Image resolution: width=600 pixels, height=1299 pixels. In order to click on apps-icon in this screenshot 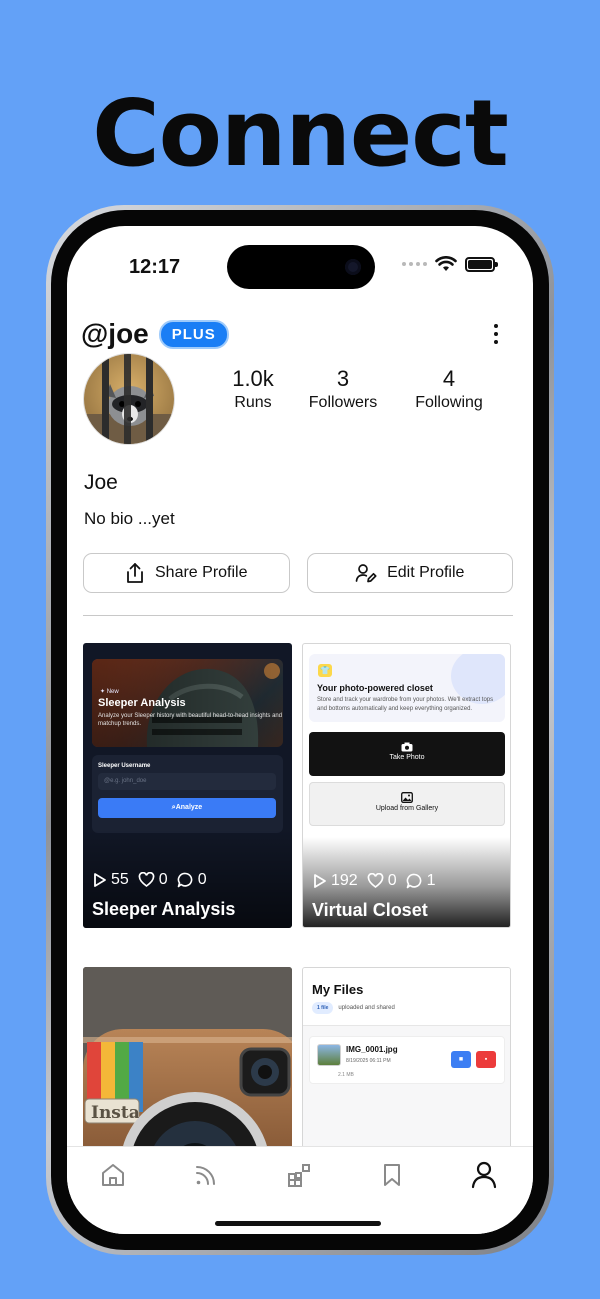, I will do `click(299, 1175)`.